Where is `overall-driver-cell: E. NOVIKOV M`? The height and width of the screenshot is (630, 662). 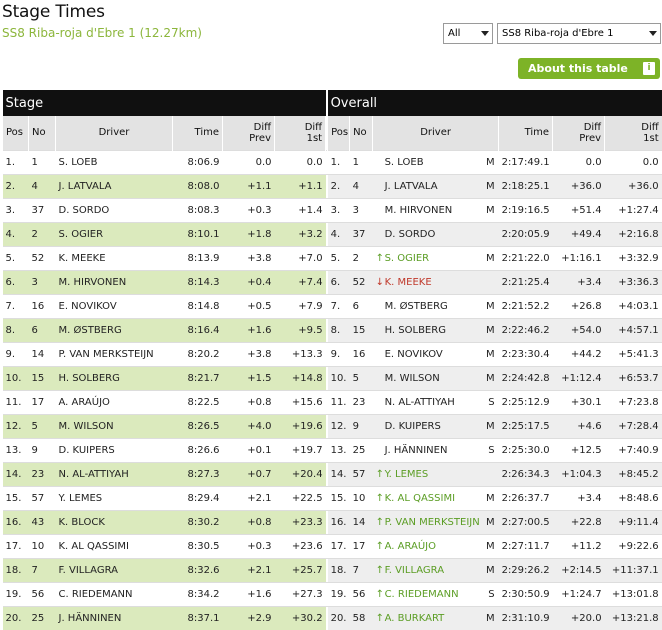
overall-driver-cell: E. NOVIKOV M is located at coordinates (435, 353).